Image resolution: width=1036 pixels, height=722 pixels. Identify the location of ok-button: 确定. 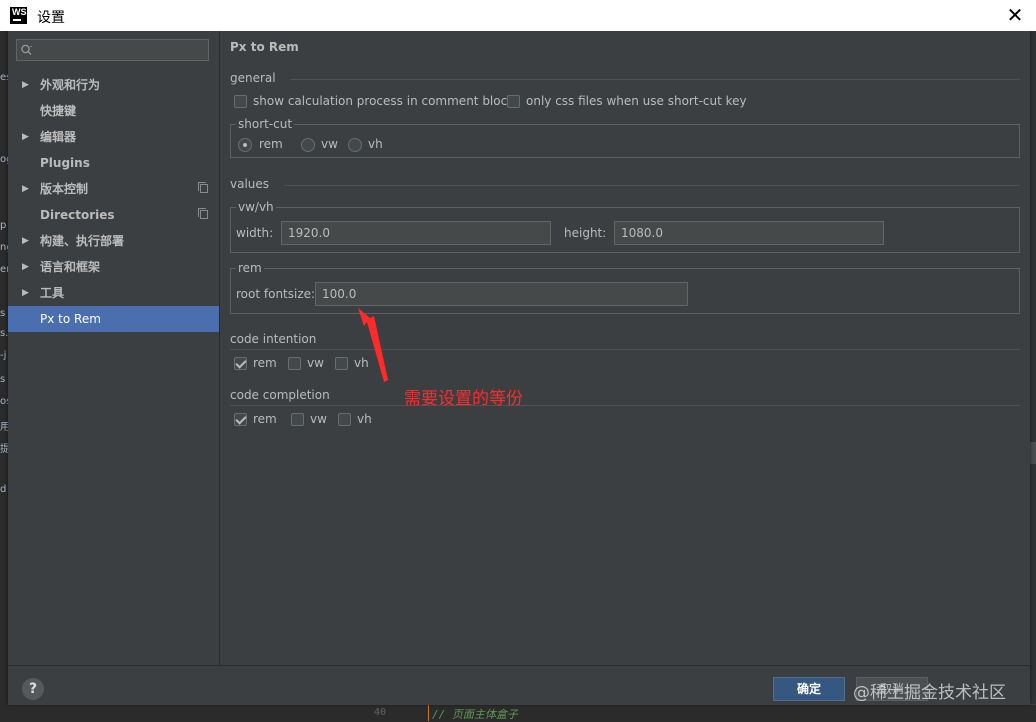
(809, 689).